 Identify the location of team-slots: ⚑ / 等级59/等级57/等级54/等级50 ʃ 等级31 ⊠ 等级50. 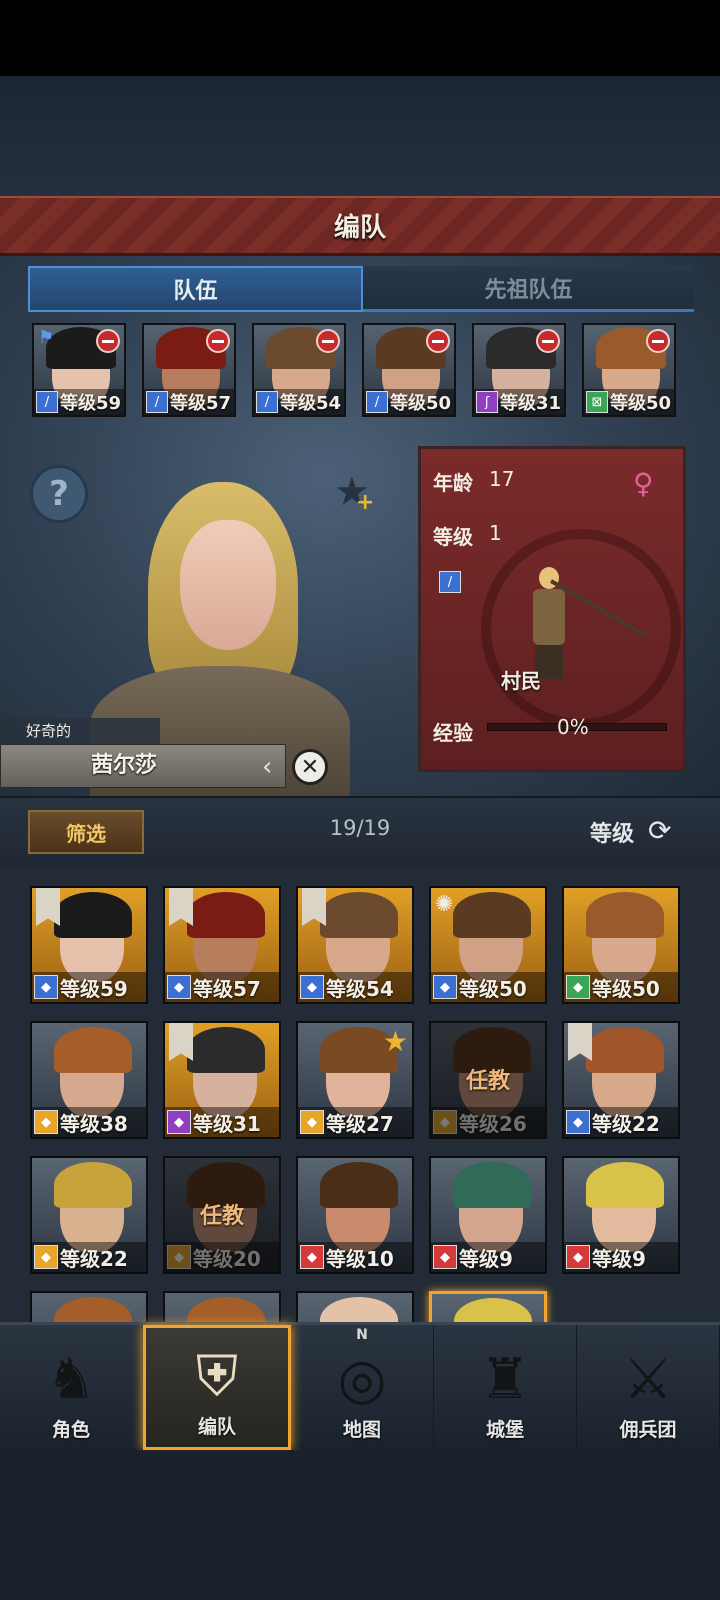
(362, 371).